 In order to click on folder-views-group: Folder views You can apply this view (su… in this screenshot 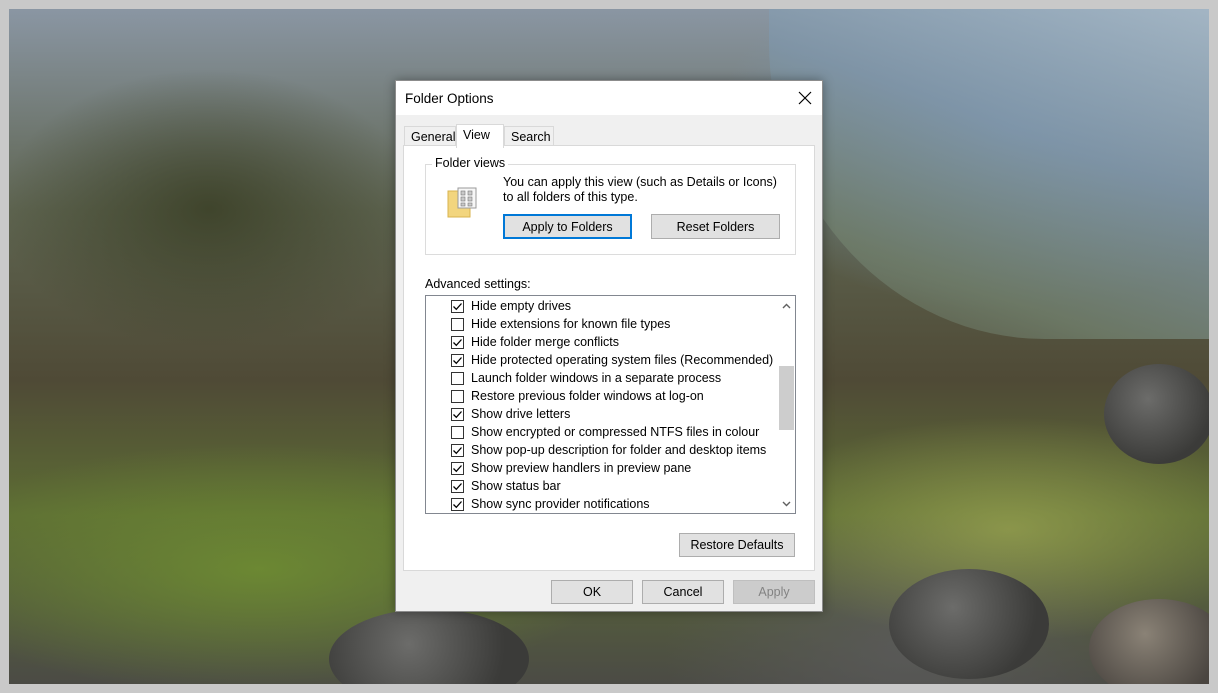, I will do `click(610, 205)`.